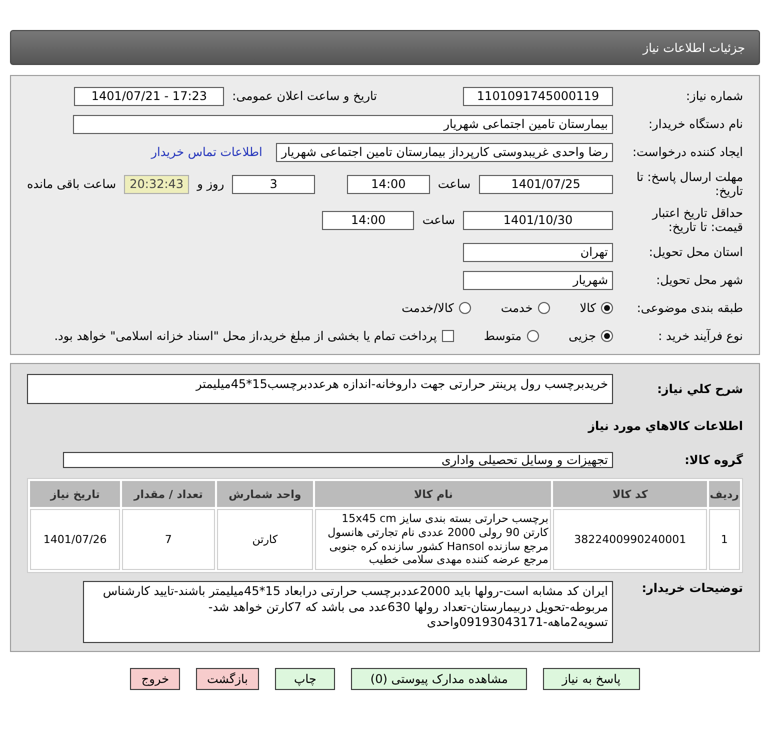 The height and width of the screenshot is (745, 770). What do you see at coordinates (71, 184) in the screenshot?
I see `remaining-label: ساعت باقی مانده` at bounding box center [71, 184].